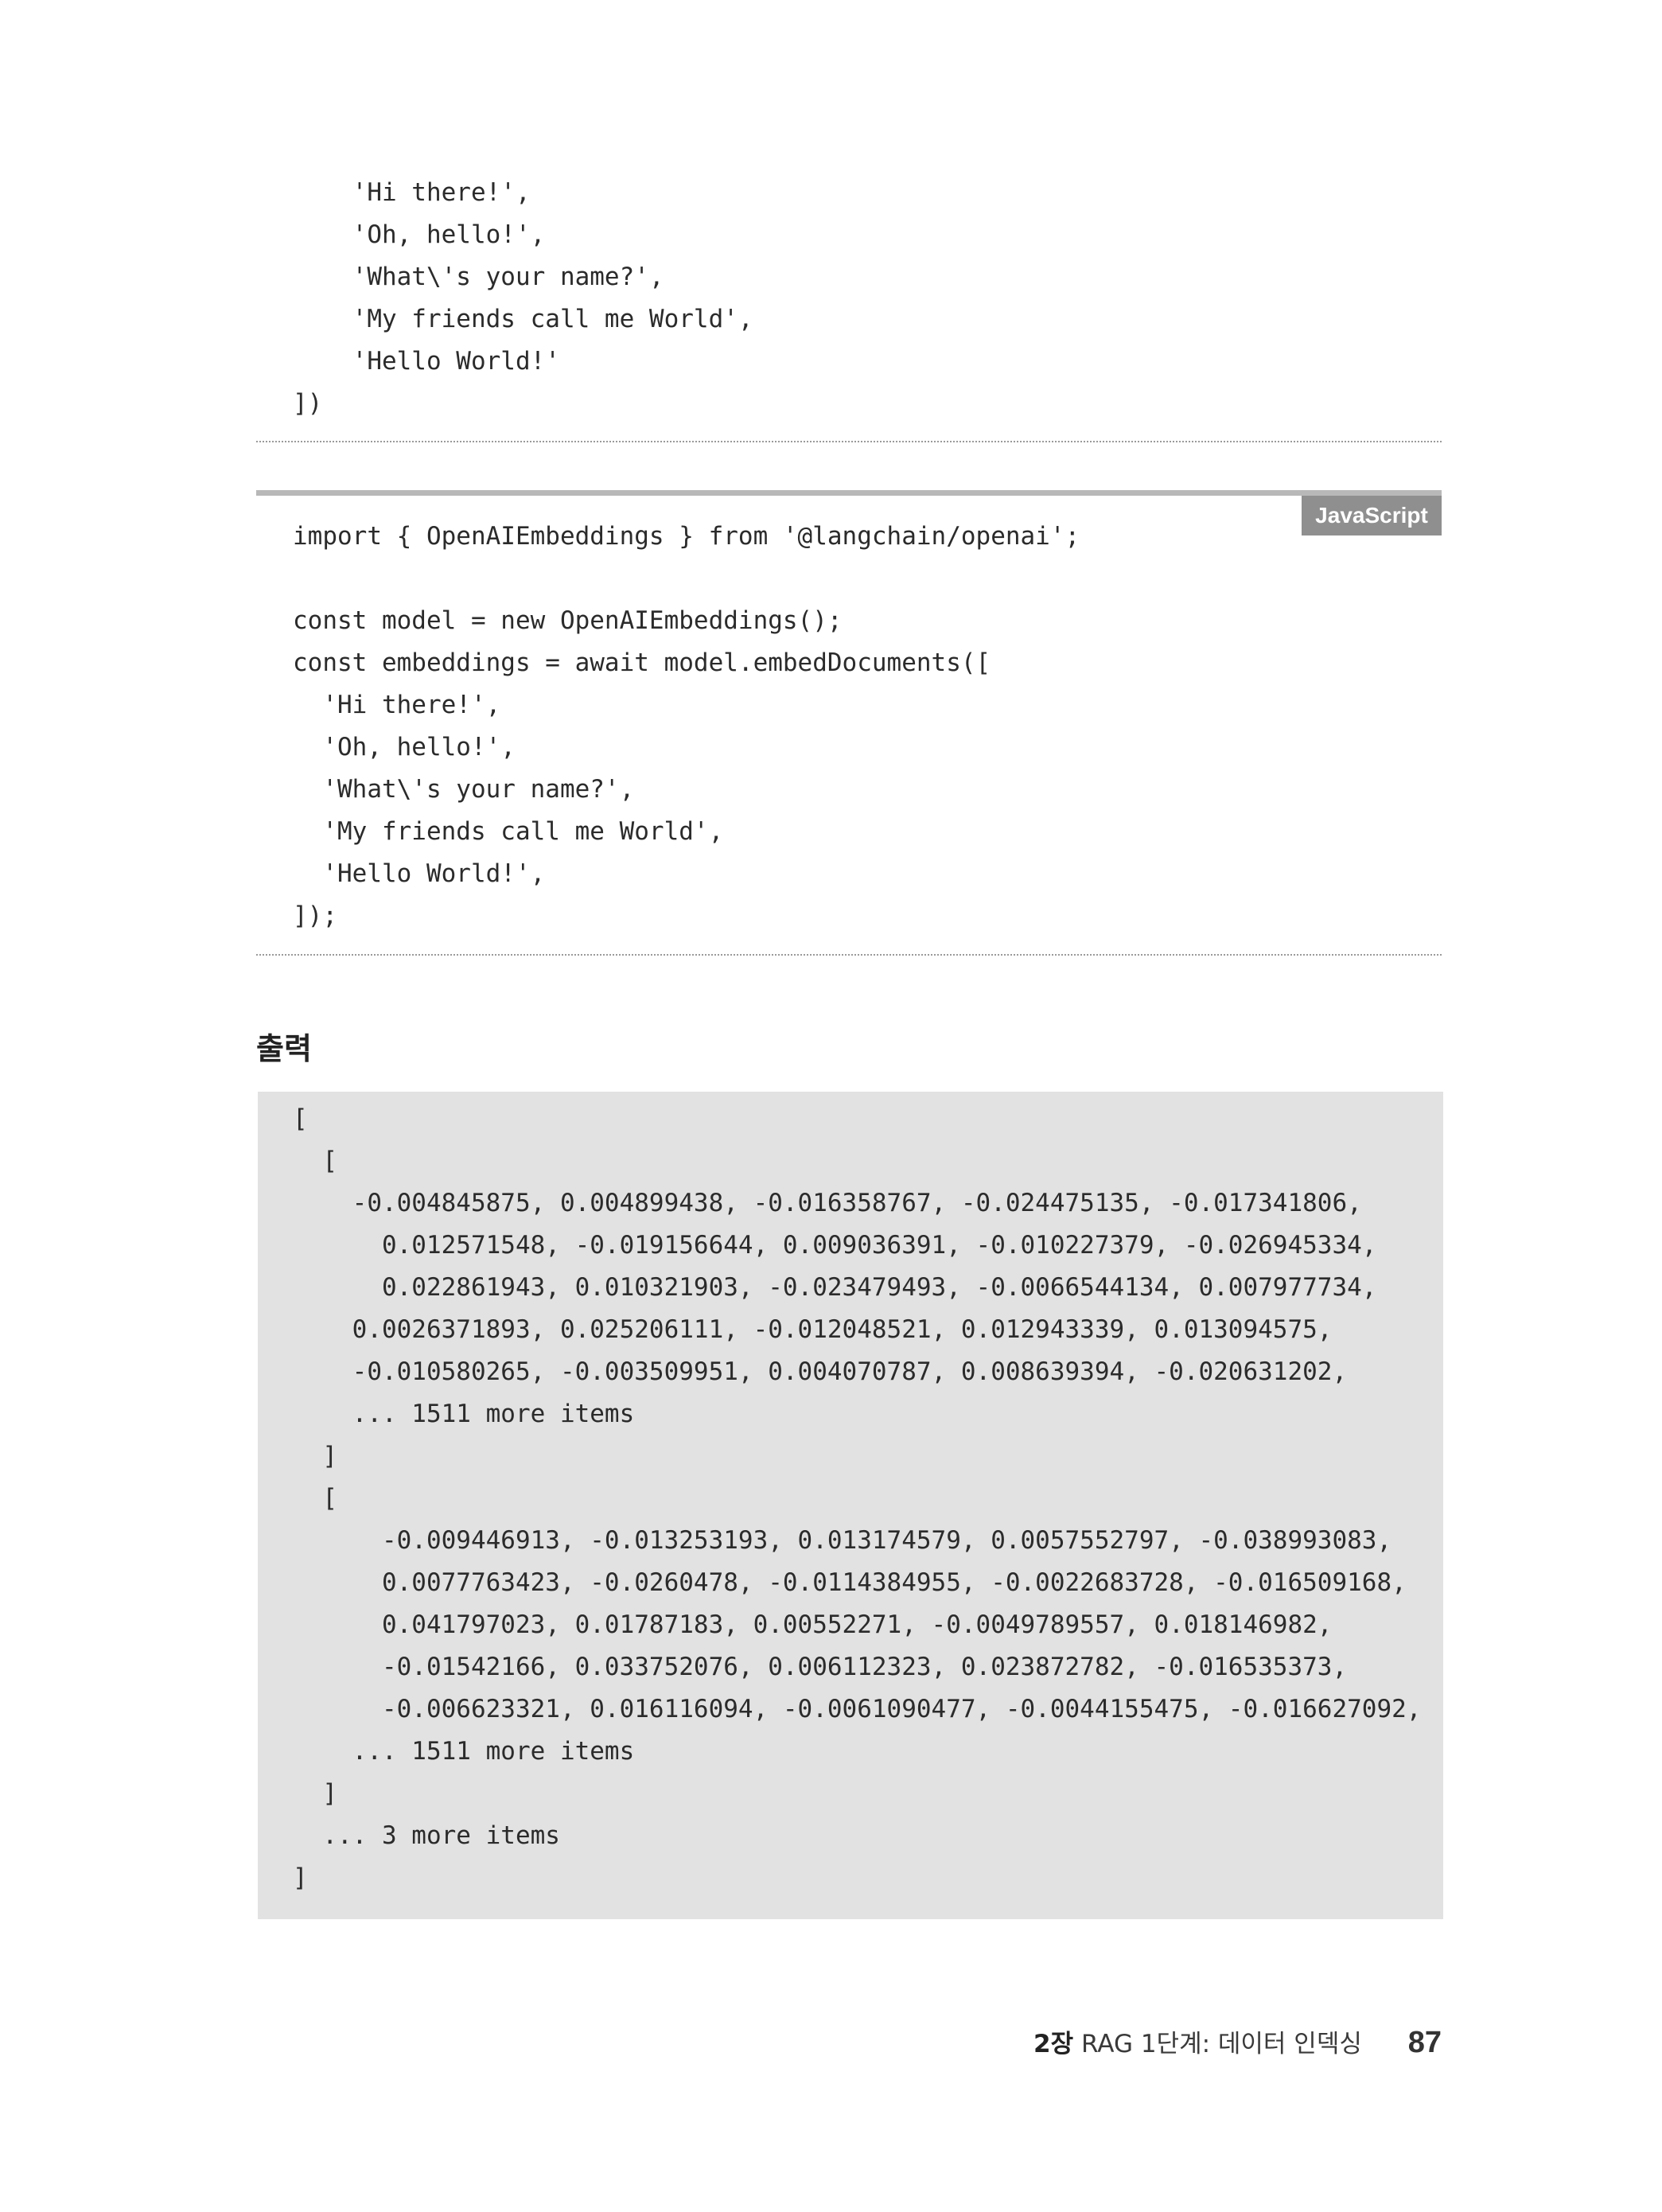  What do you see at coordinates (568, 621) in the screenshot?
I see `code-line: const model = new OpenAIEmbeddings();` at bounding box center [568, 621].